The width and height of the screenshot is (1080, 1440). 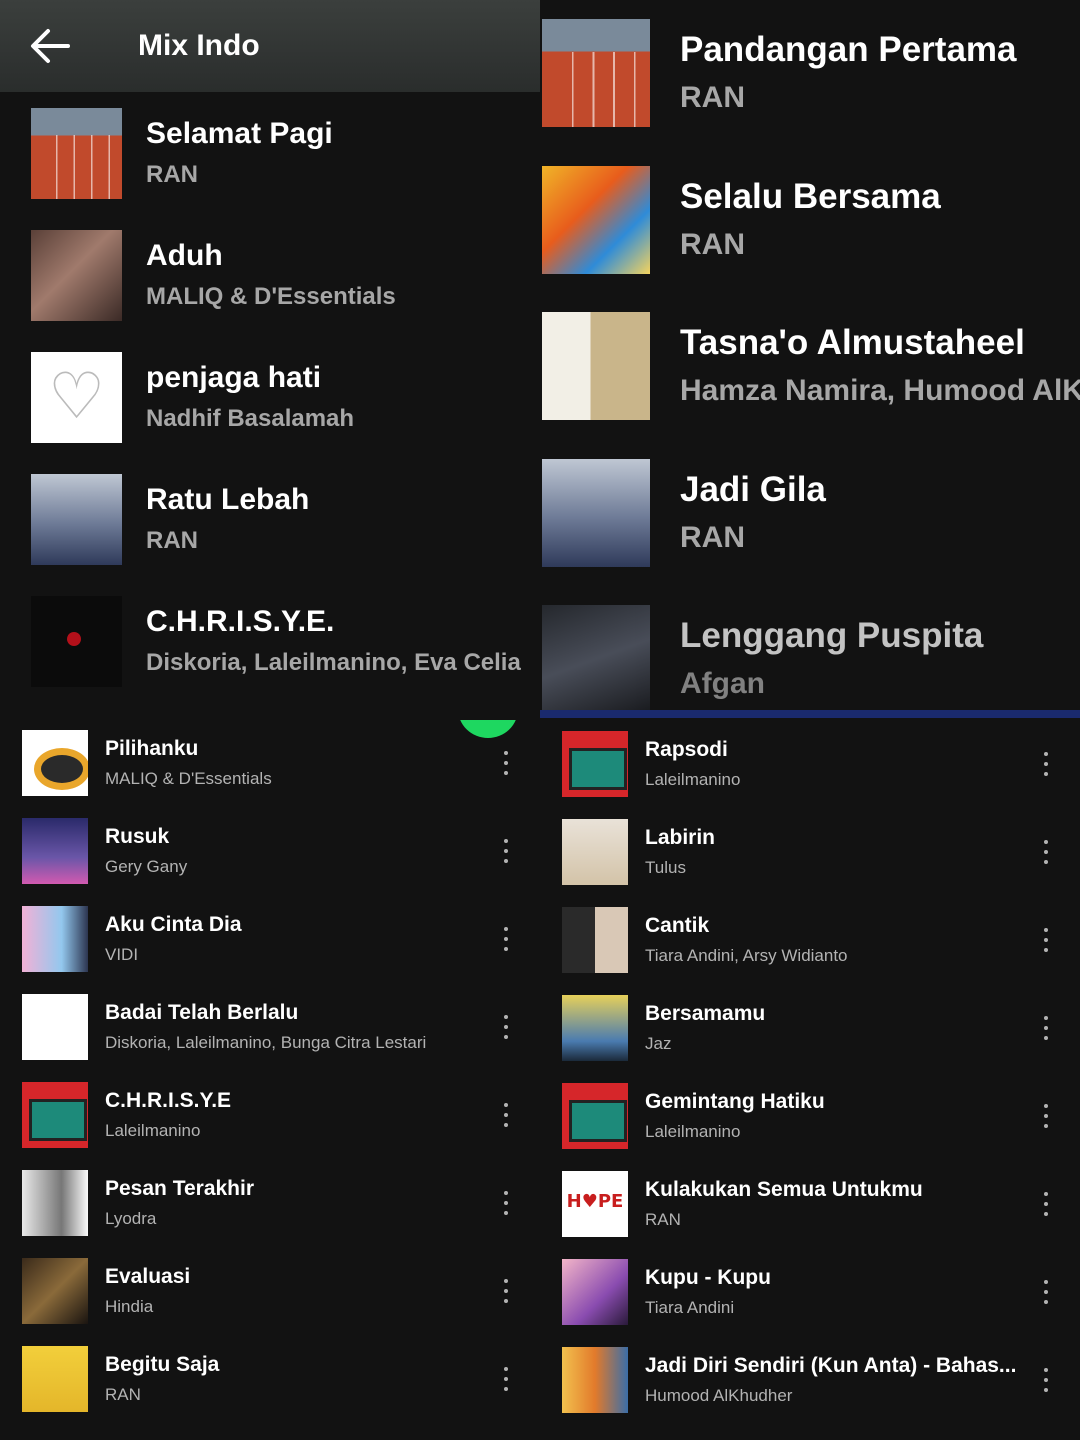 What do you see at coordinates (250, 397) in the screenshot?
I see `track-info: penjaga hati Nadhif Basalamah` at bounding box center [250, 397].